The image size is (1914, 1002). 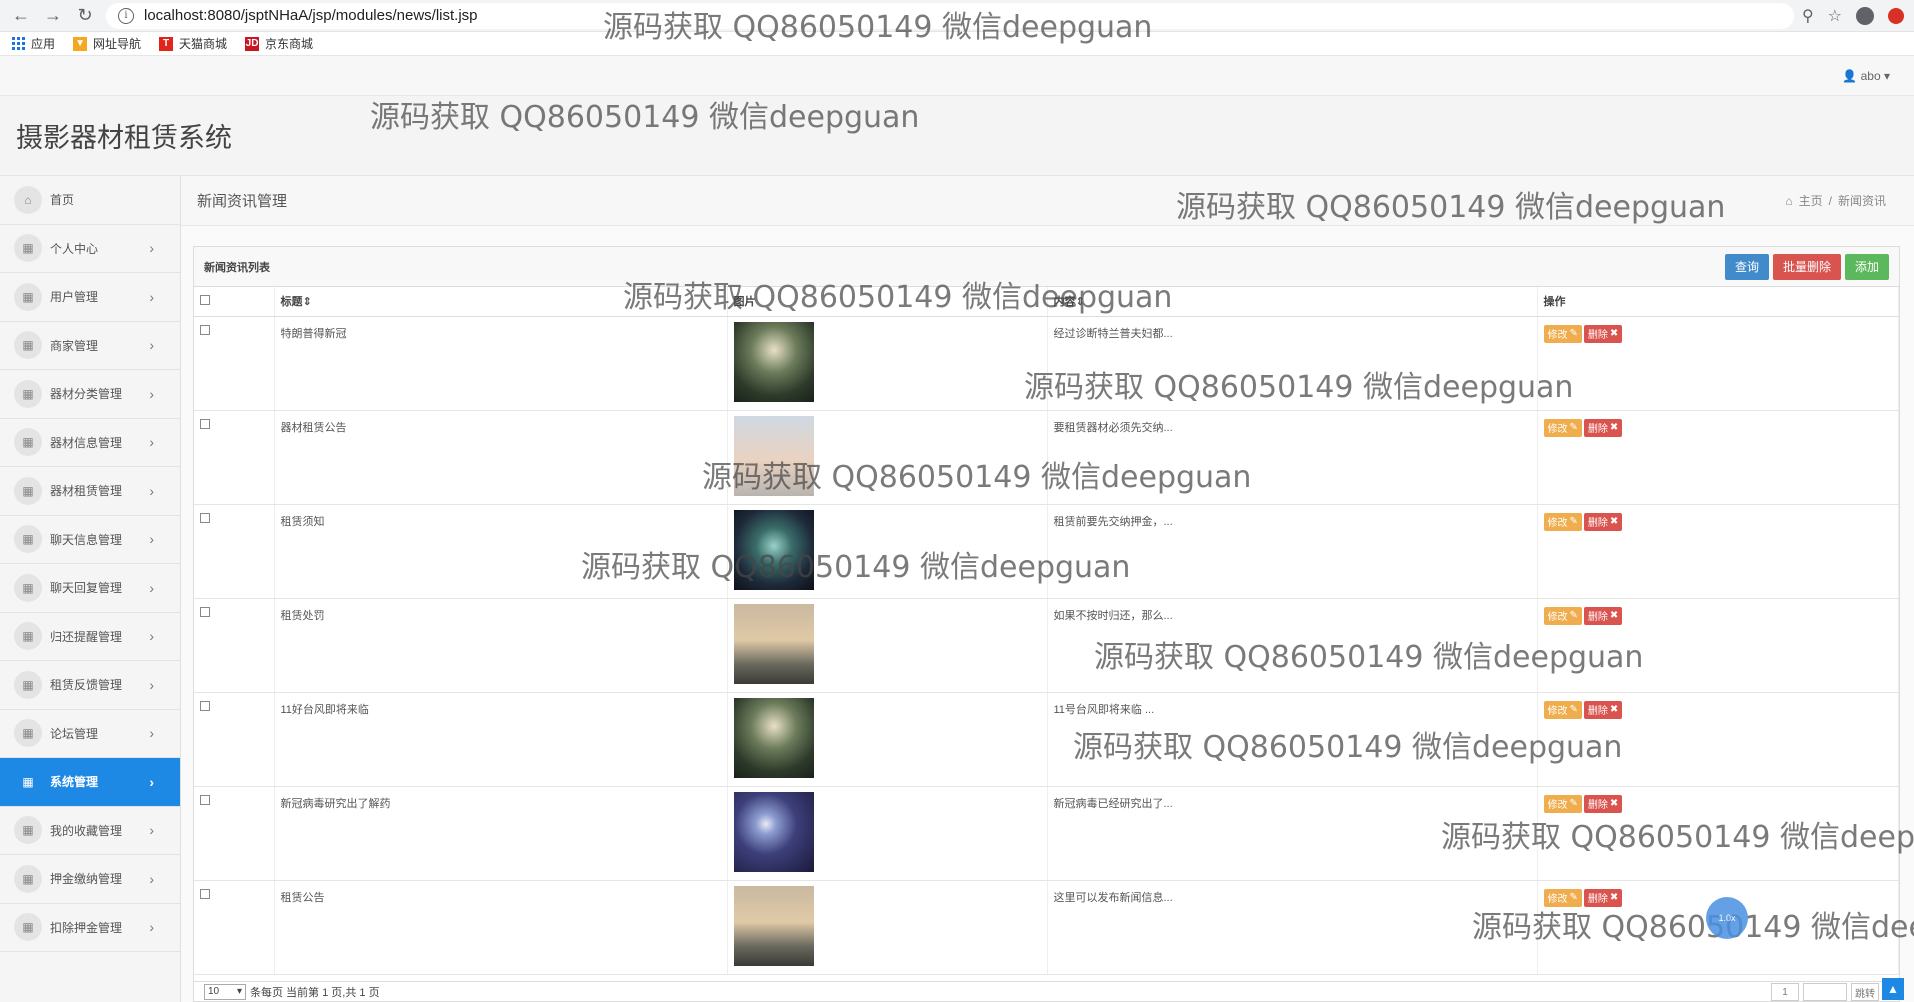 What do you see at coordinates (1865, 992) in the screenshot?
I see `jump-button: 跳转` at bounding box center [1865, 992].